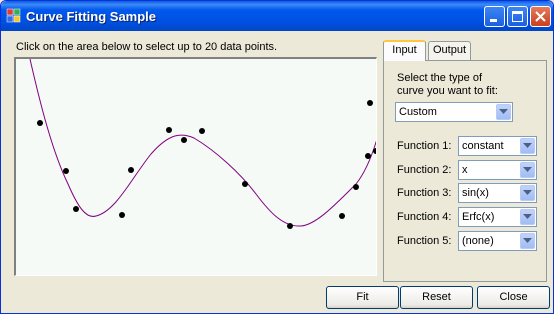  What do you see at coordinates (424, 146) in the screenshot?
I see `function-1-label: Function 1:` at bounding box center [424, 146].